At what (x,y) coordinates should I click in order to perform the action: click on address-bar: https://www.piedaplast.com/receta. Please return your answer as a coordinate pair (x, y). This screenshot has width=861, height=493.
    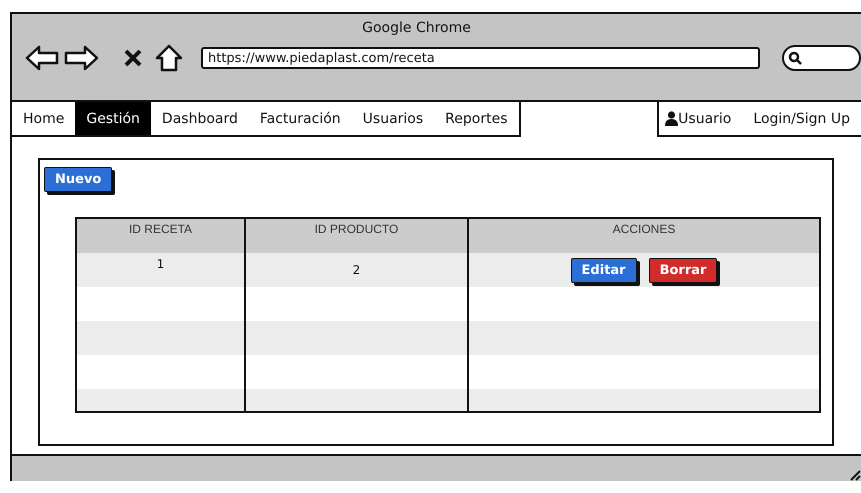
    Looking at the image, I should click on (480, 58).